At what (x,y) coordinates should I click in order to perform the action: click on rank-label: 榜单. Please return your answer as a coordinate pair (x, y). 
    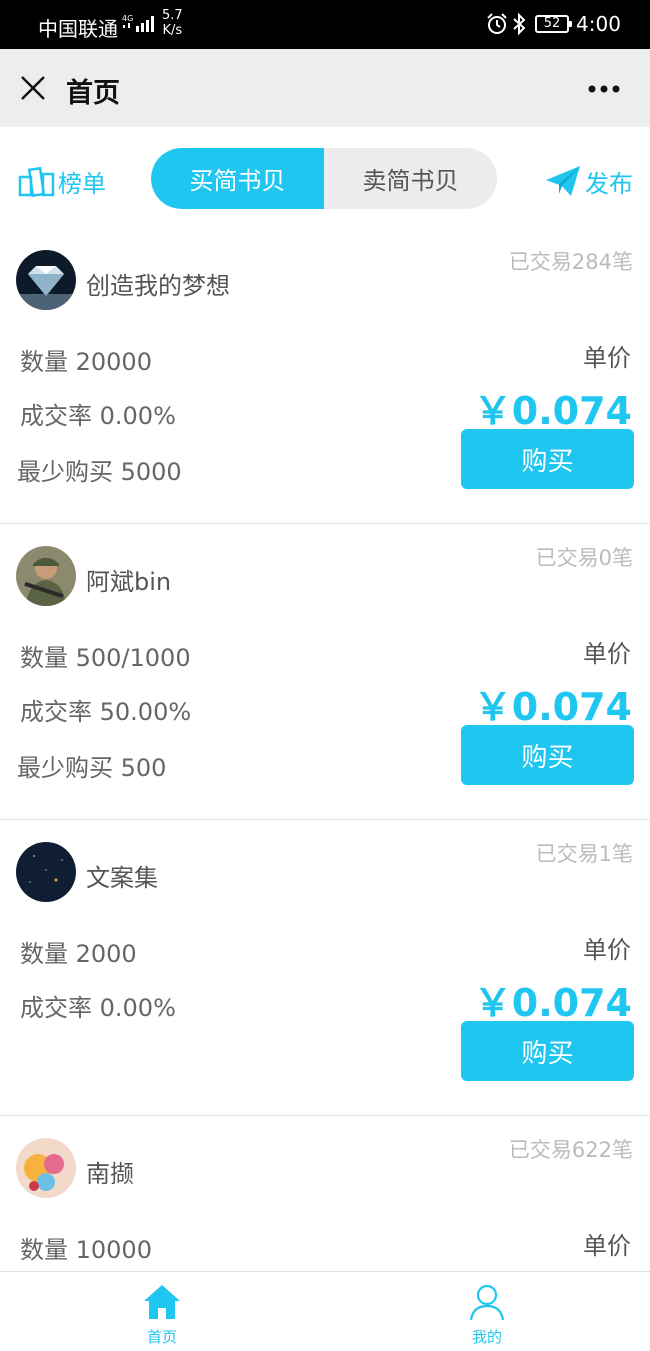
    Looking at the image, I should click on (82, 183).